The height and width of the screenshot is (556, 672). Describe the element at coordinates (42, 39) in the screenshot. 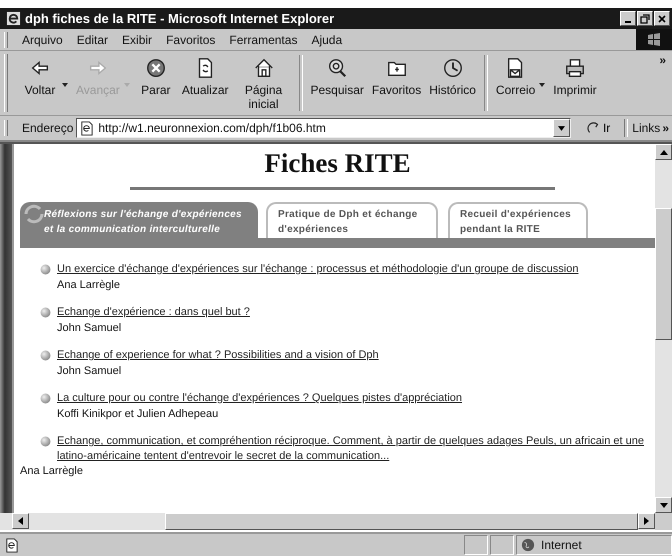

I see `menu-item: Arquivo` at that location.